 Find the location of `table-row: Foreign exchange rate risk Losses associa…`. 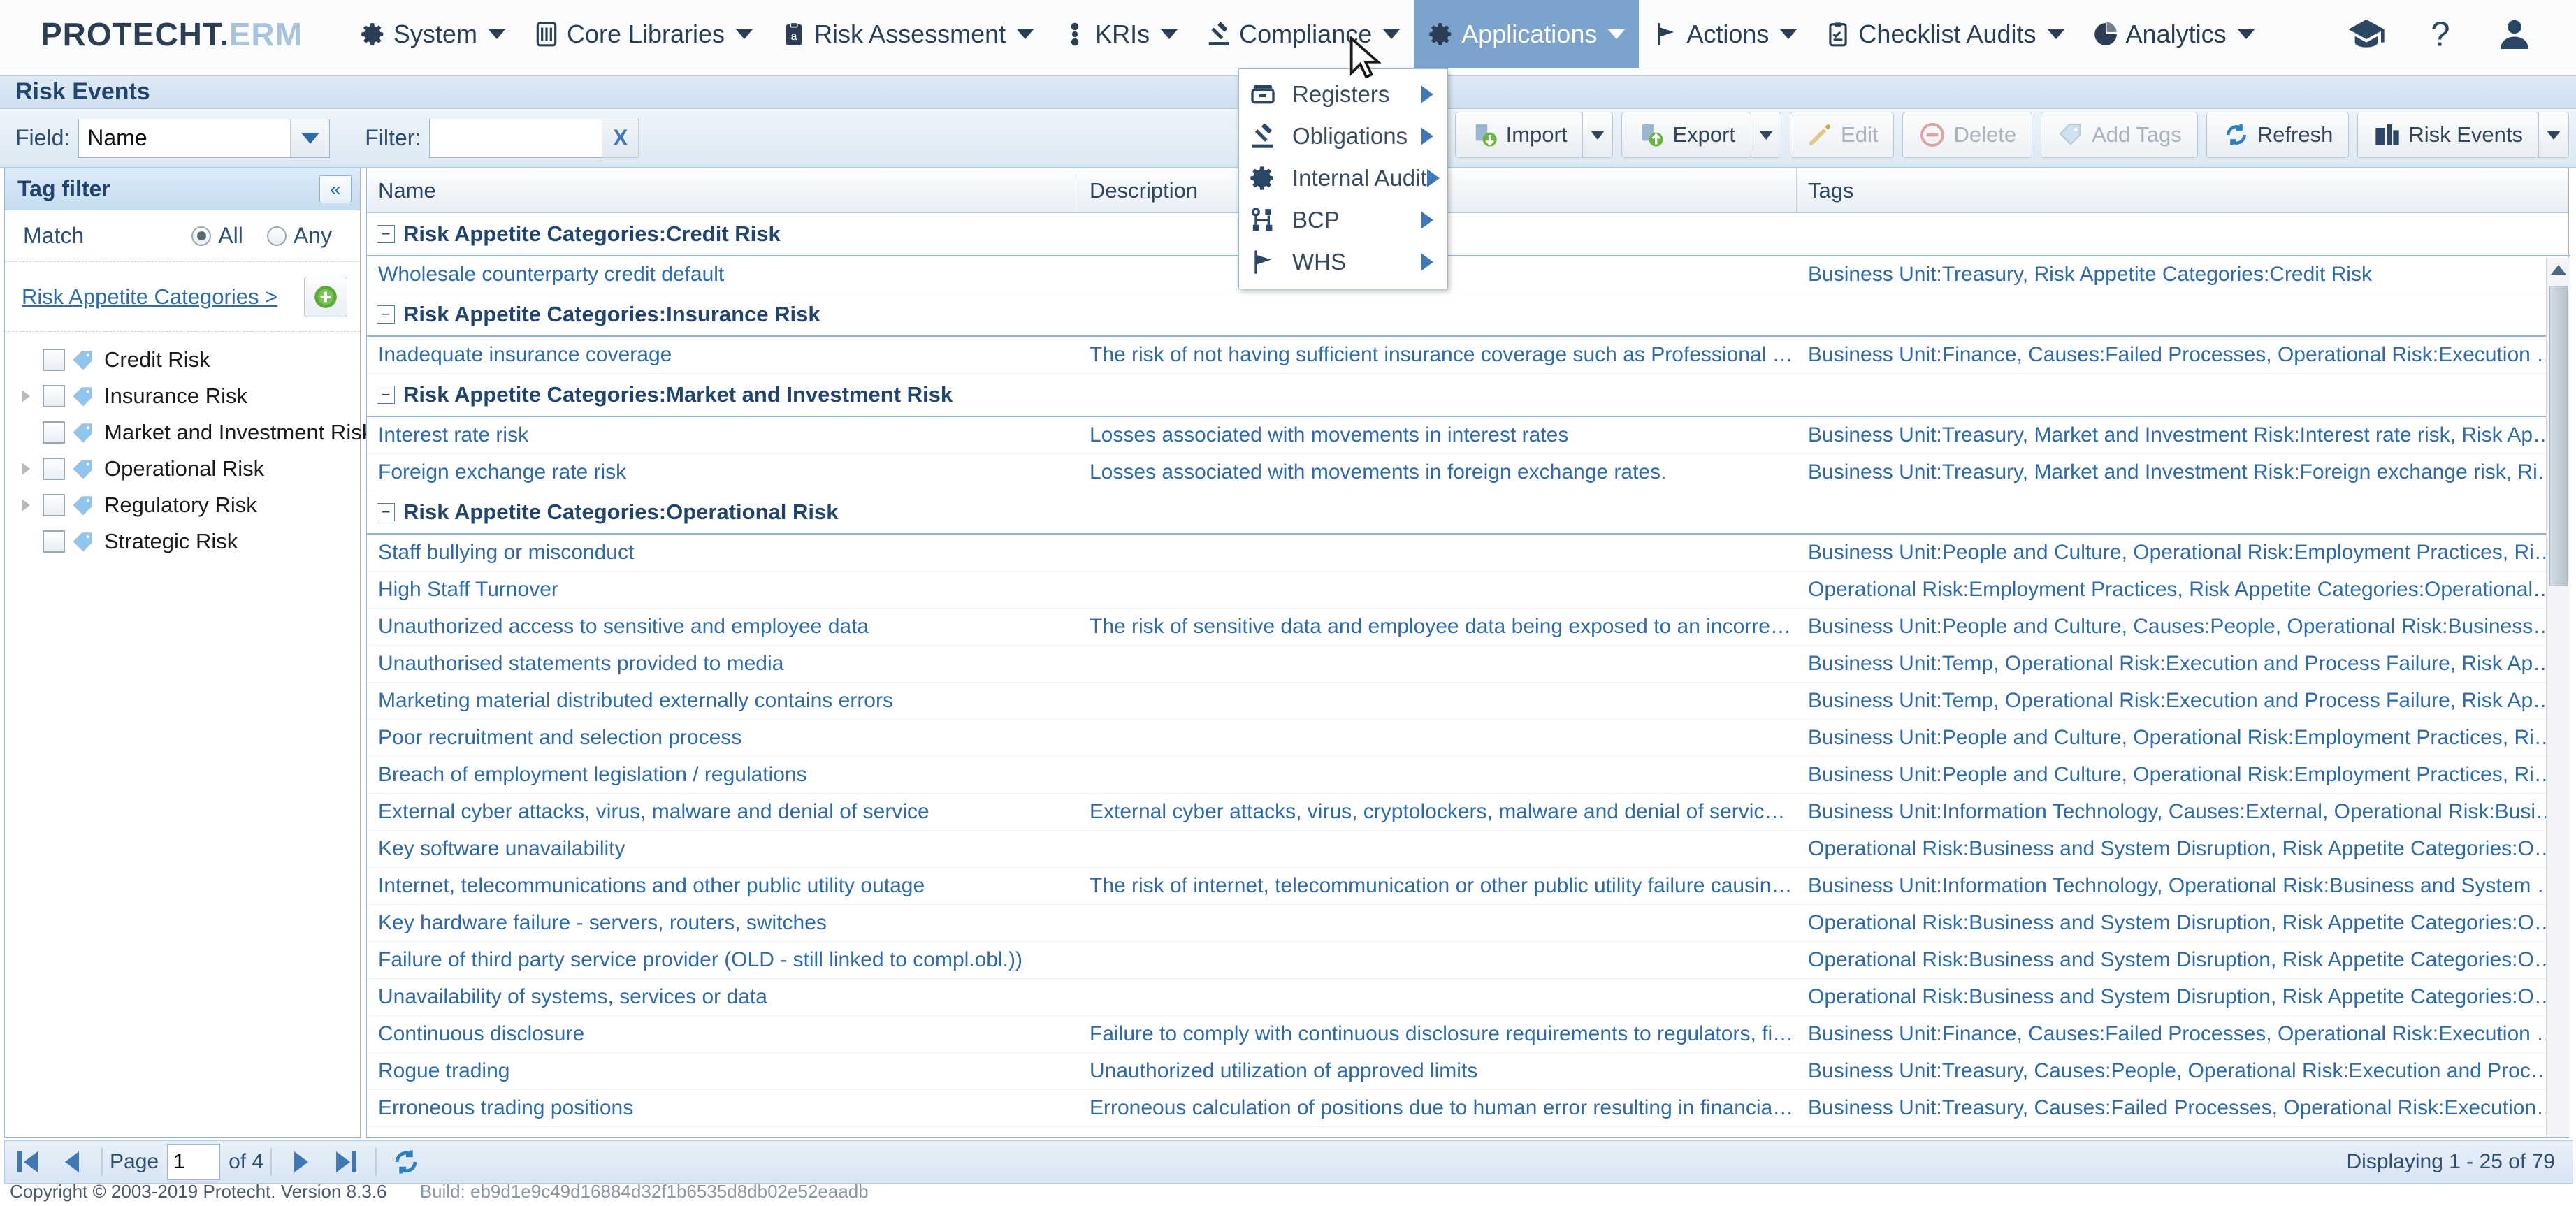

table-row: Foreign exchange rate risk Losses associa… is located at coordinates (1468, 472).